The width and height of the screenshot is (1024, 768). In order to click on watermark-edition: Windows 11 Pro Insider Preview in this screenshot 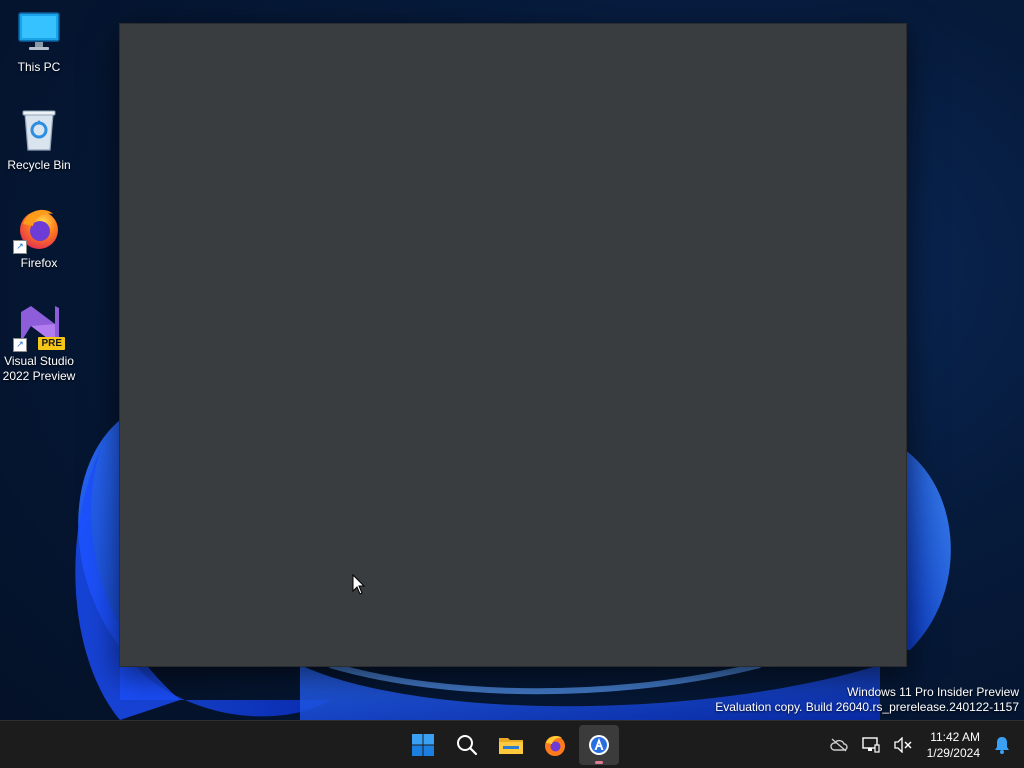, I will do `click(933, 692)`.